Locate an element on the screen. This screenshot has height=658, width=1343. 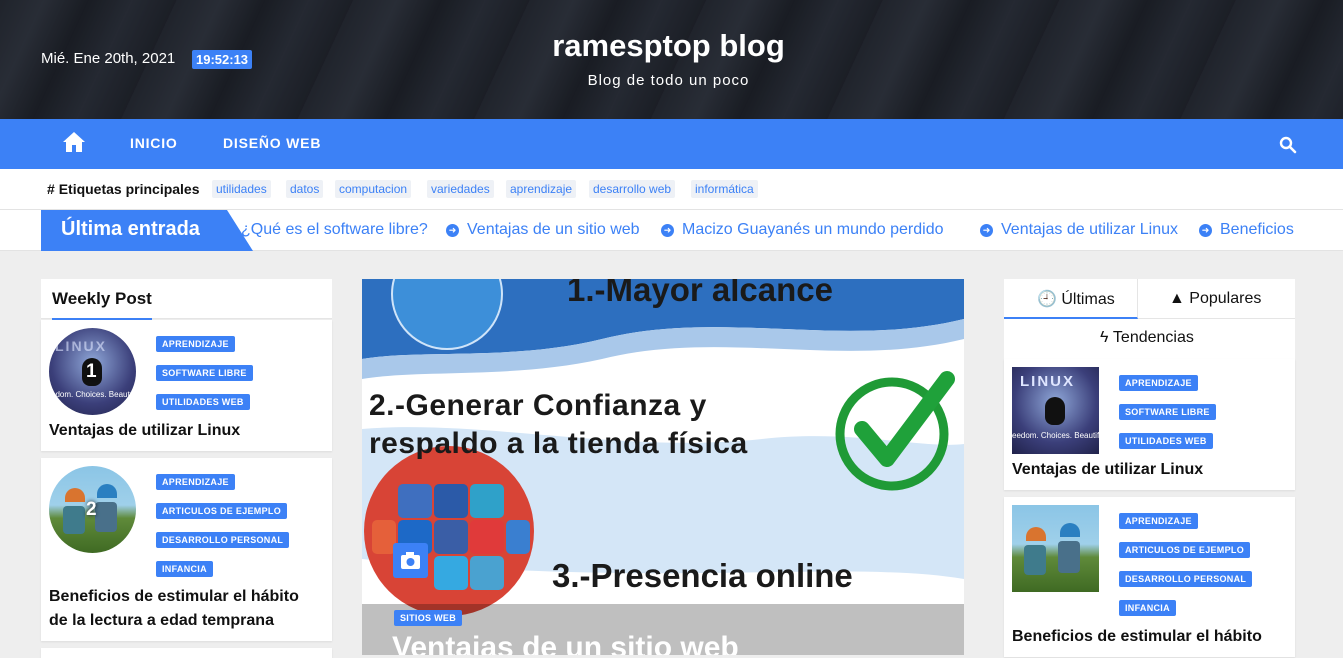
tag-desarrollo-web: desarrollo web is located at coordinates (632, 189).